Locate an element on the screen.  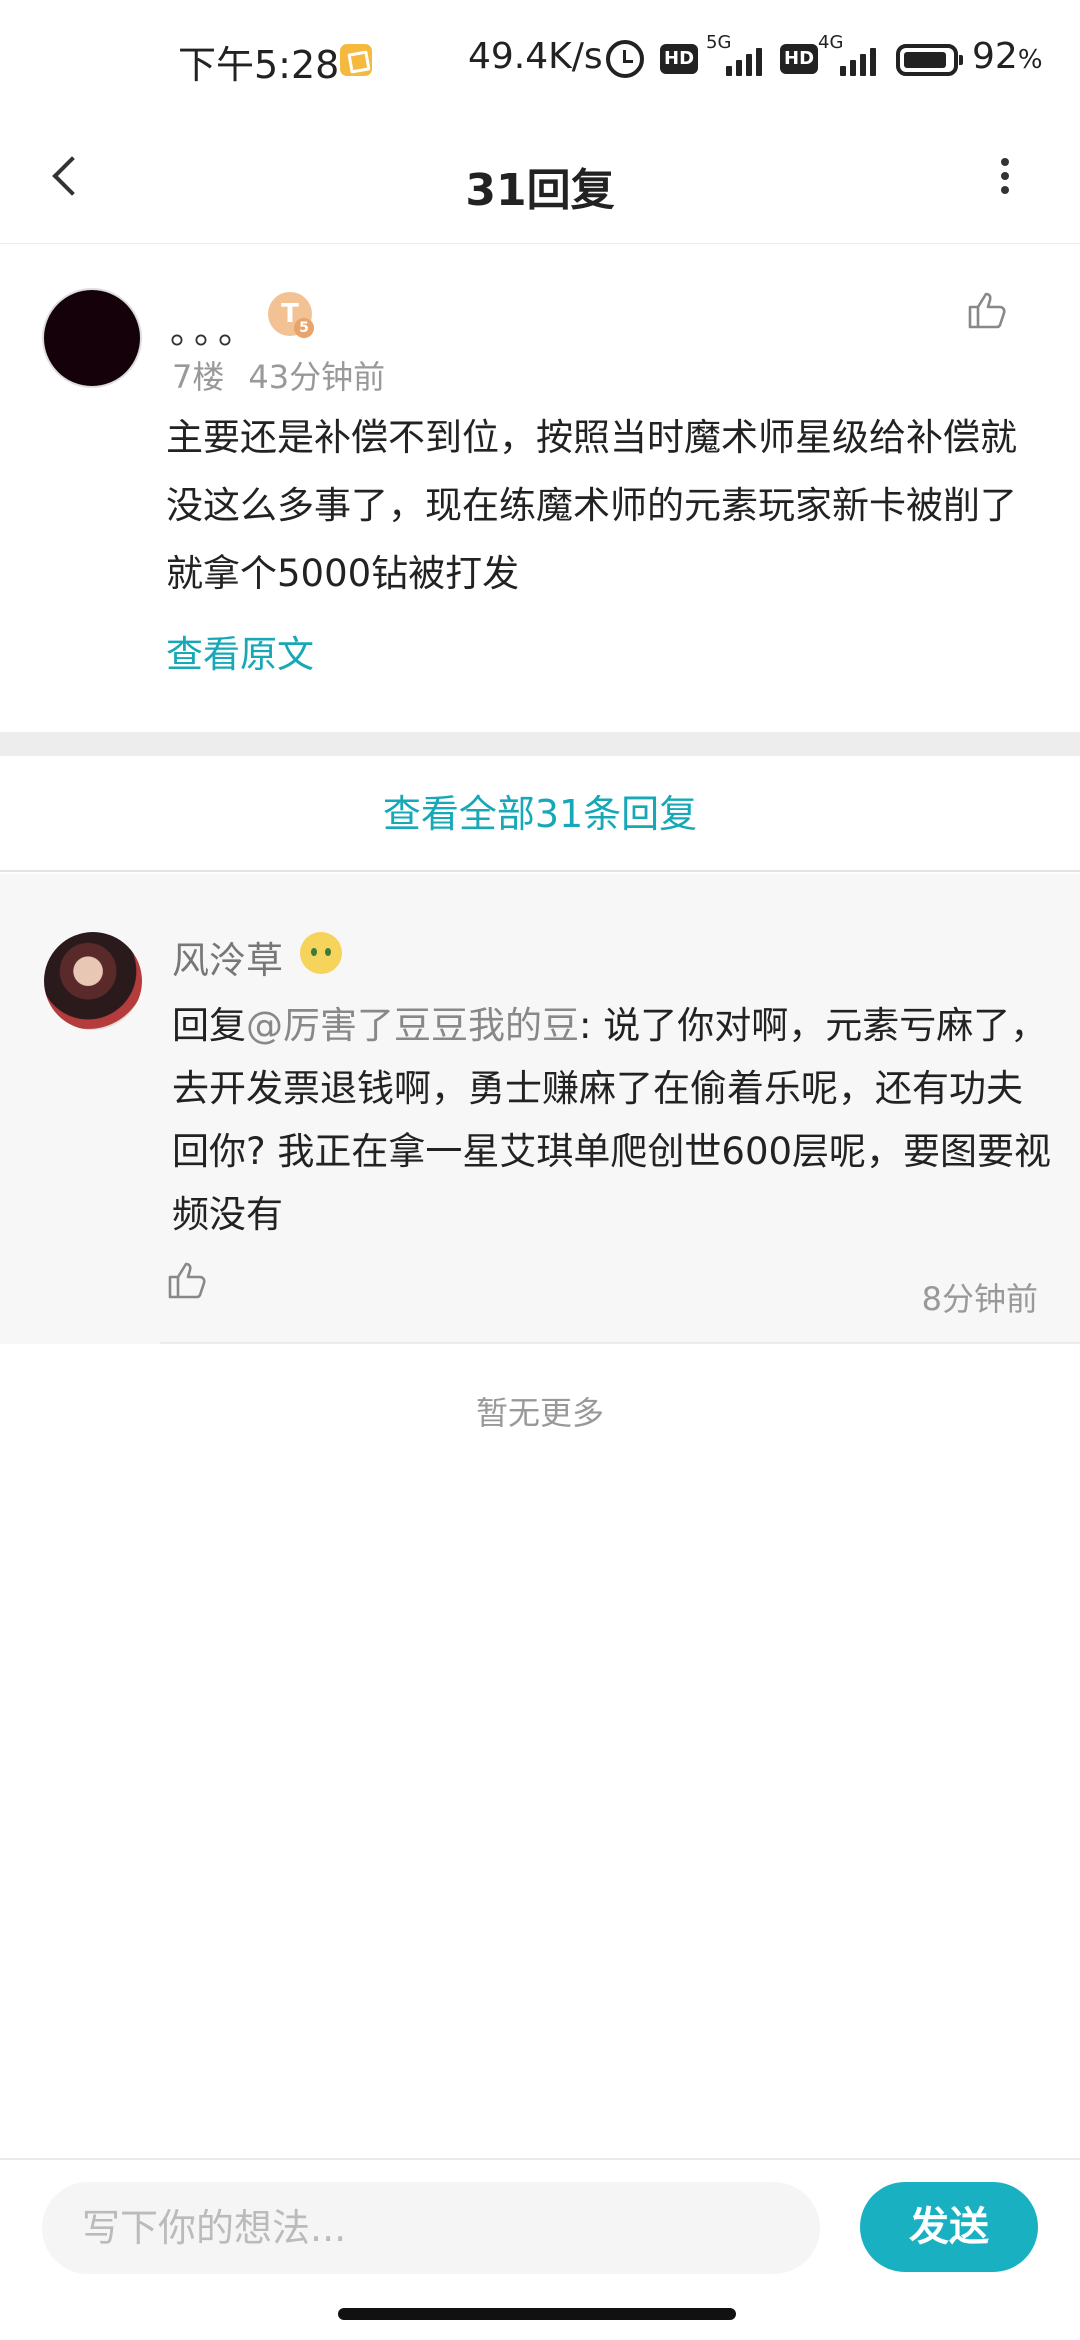
battery-fill is located at coordinates (925, 60).